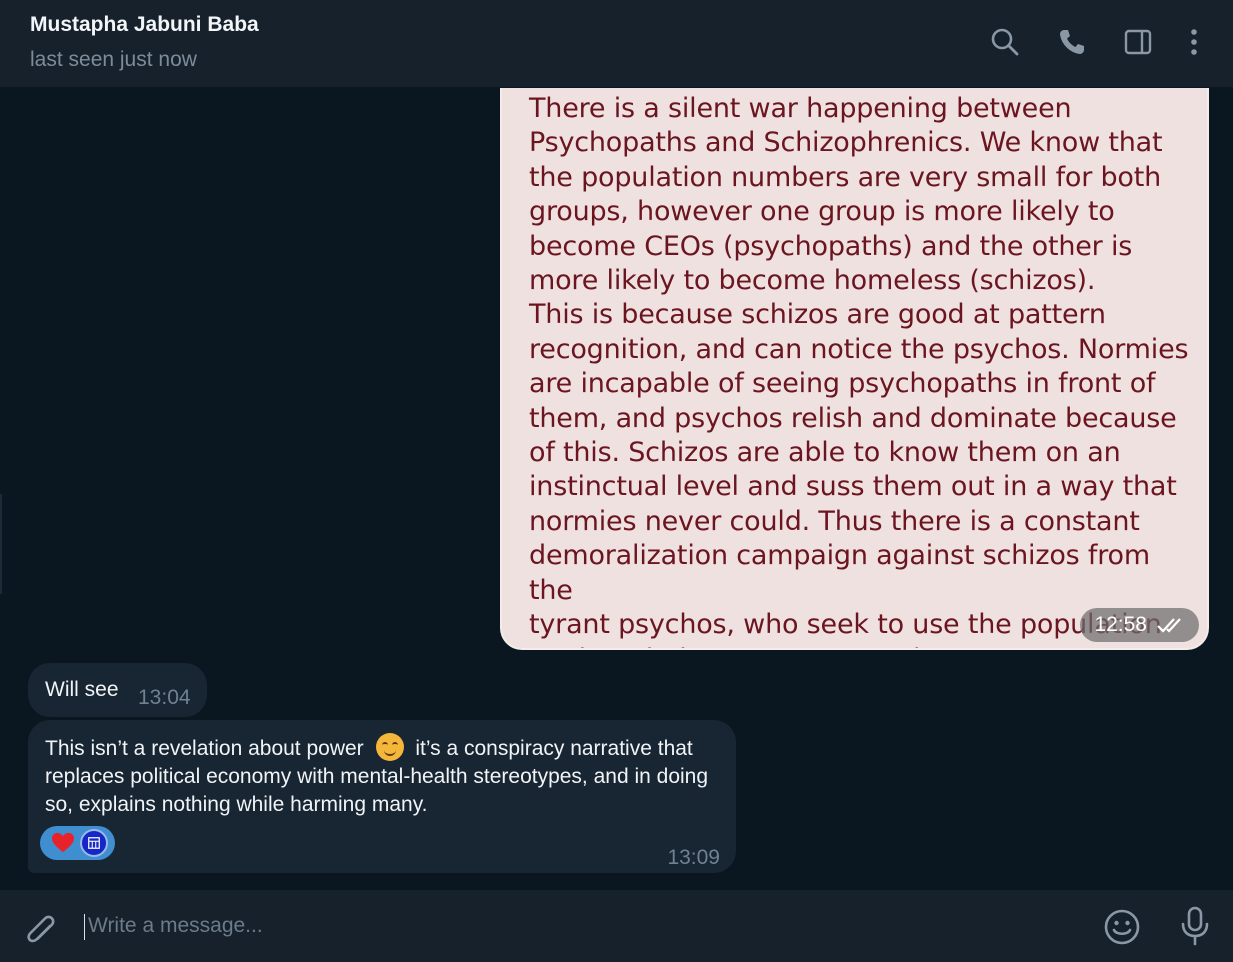 The width and height of the screenshot is (1233, 962). What do you see at coordinates (94, 843) in the screenshot?
I see `reactor-avatar` at bounding box center [94, 843].